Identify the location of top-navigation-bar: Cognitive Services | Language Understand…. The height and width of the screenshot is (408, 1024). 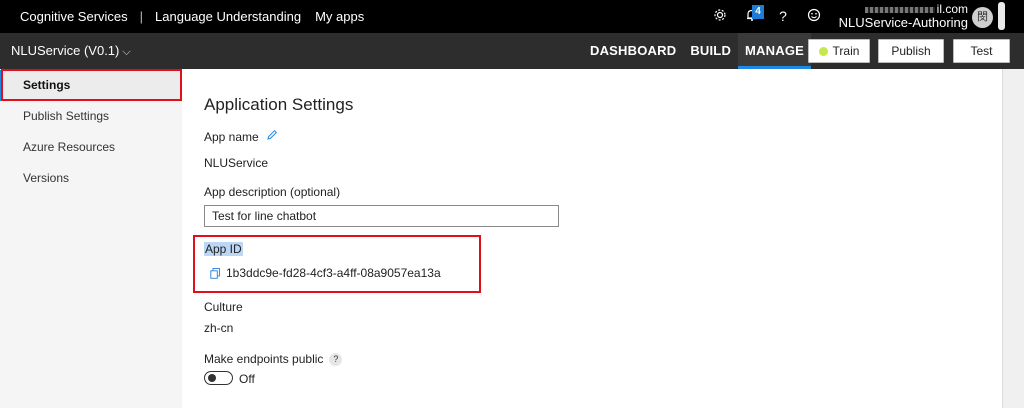
(512, 16).